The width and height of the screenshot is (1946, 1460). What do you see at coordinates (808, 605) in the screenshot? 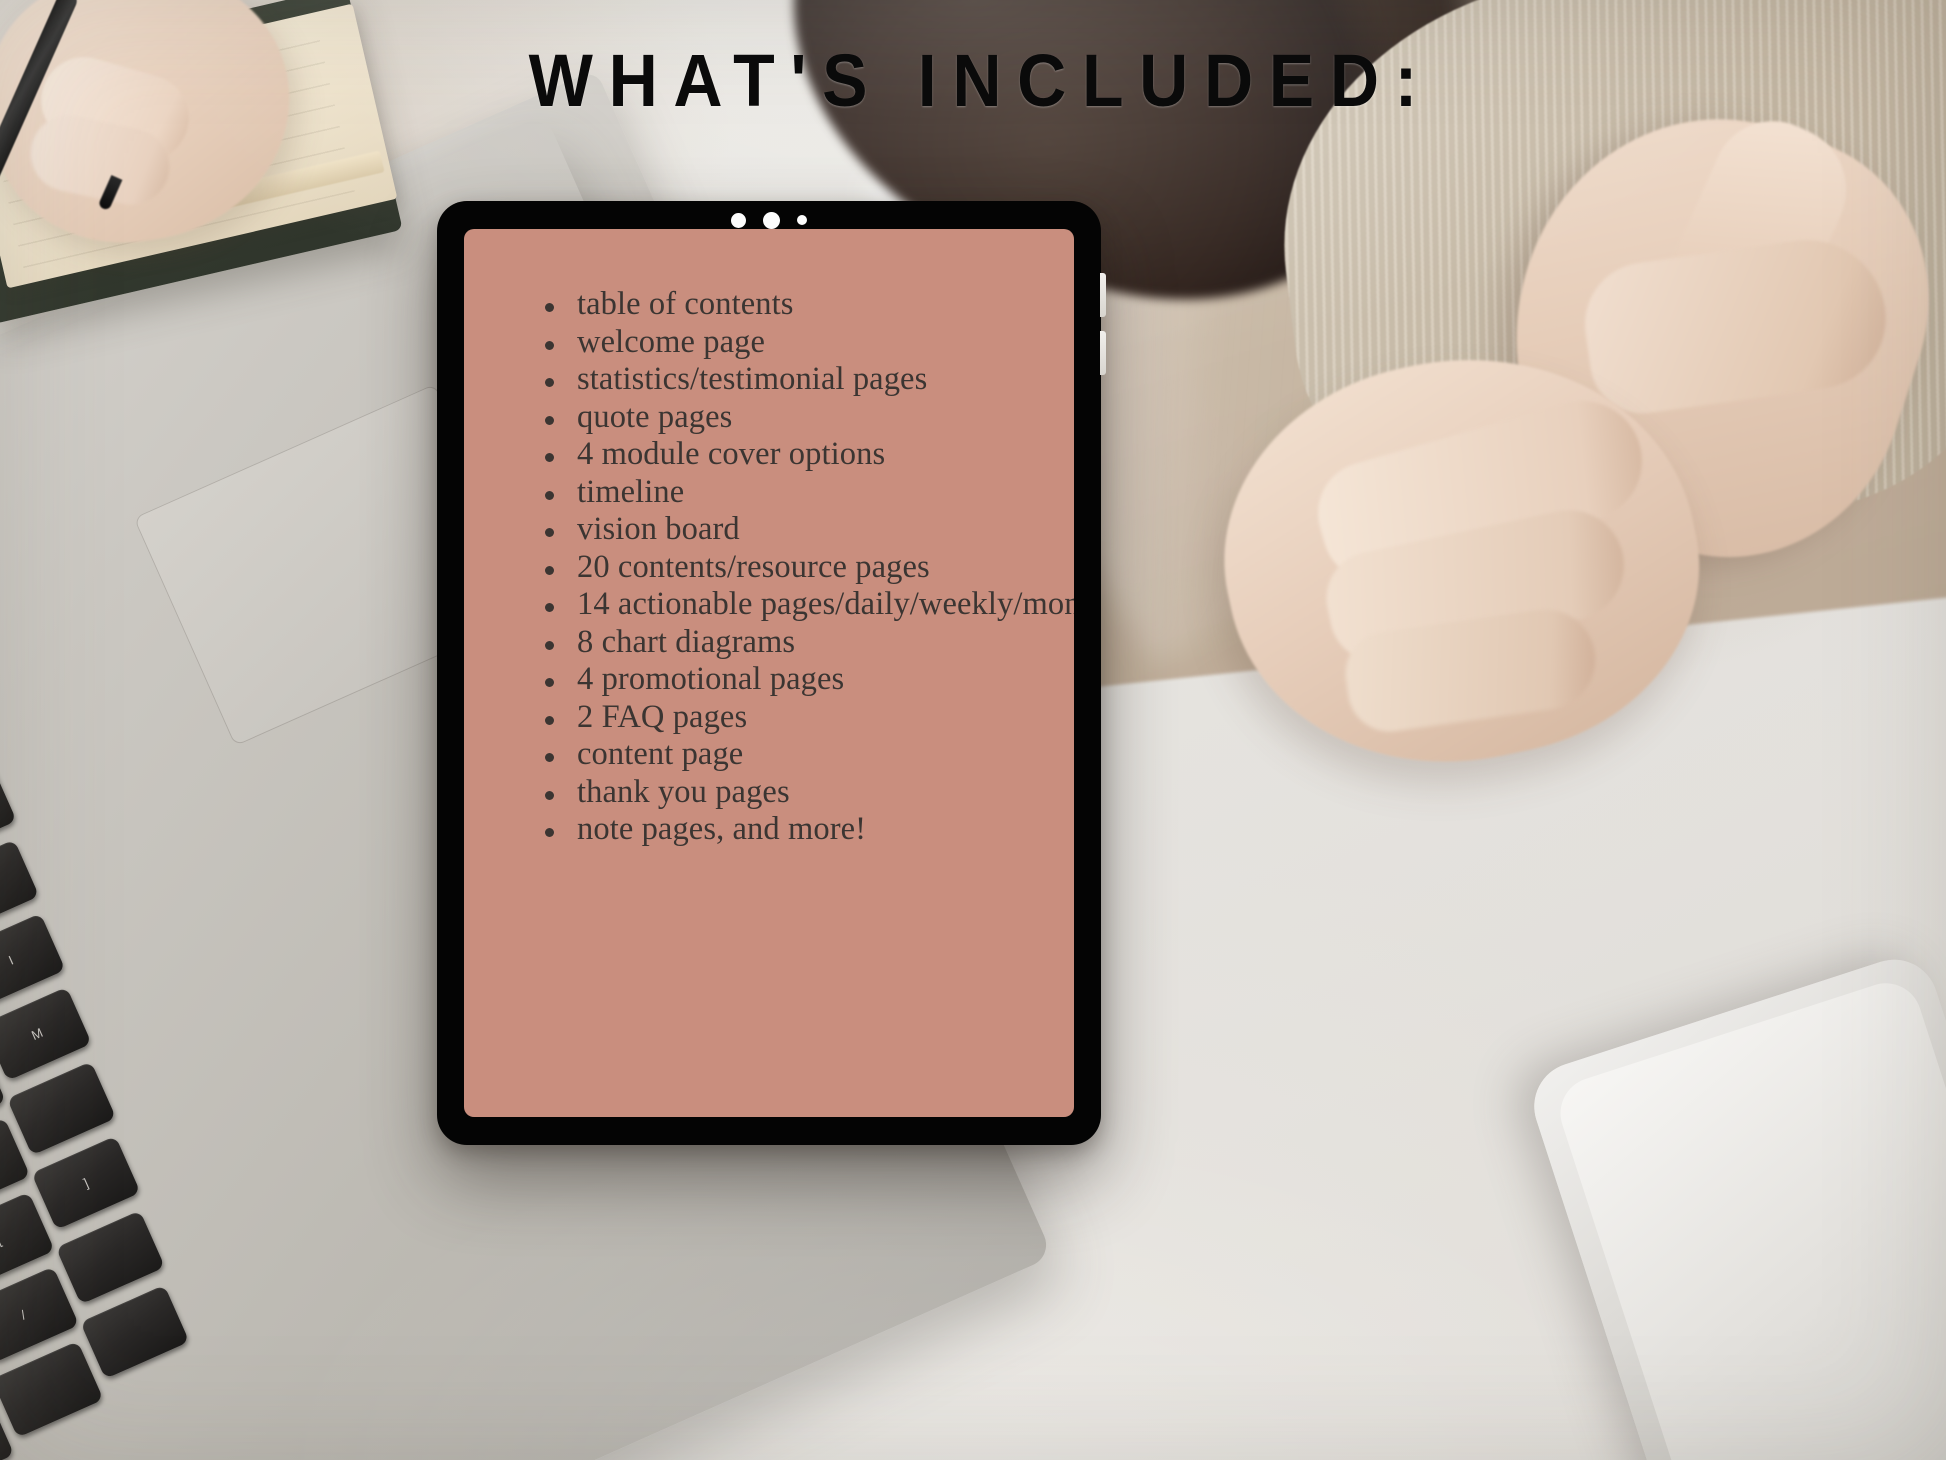
I see `list-item: 14 actionable pages/daily/weekly/monthly` at bounding box center [808, 605].